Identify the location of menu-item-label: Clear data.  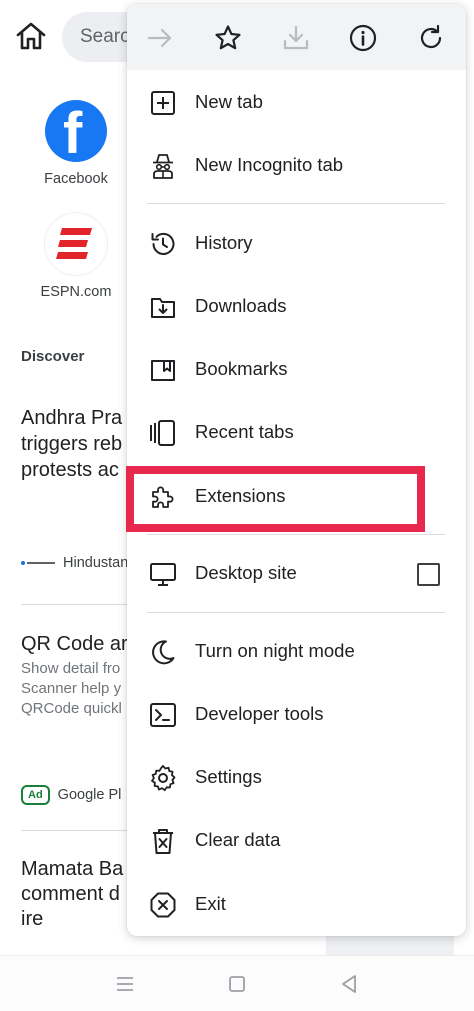
(238, 839).